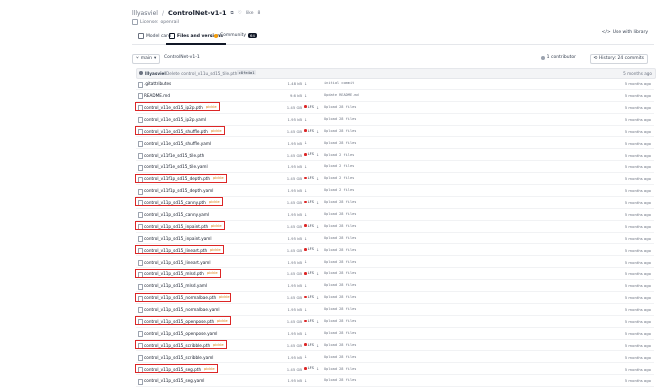 The height and width of the screenshot is (387, 660). What do you see at coordinates (176, 166) in the screenshot?
I see `file-name-link: control_v11f1e_sd15_tile.yaml` at bounding box center [176, 166].